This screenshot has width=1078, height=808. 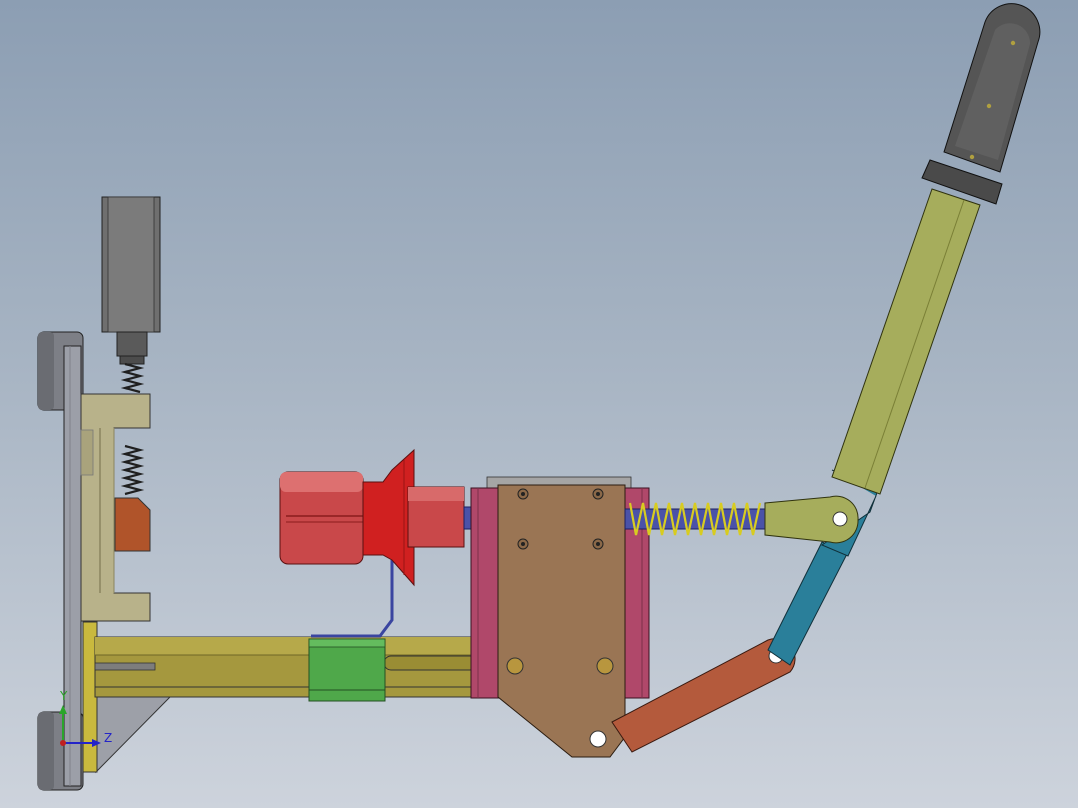 What do you see at coordinates (289, 697) in the screenshot?
I see `slide-rail` at bounding box center [289, 697].